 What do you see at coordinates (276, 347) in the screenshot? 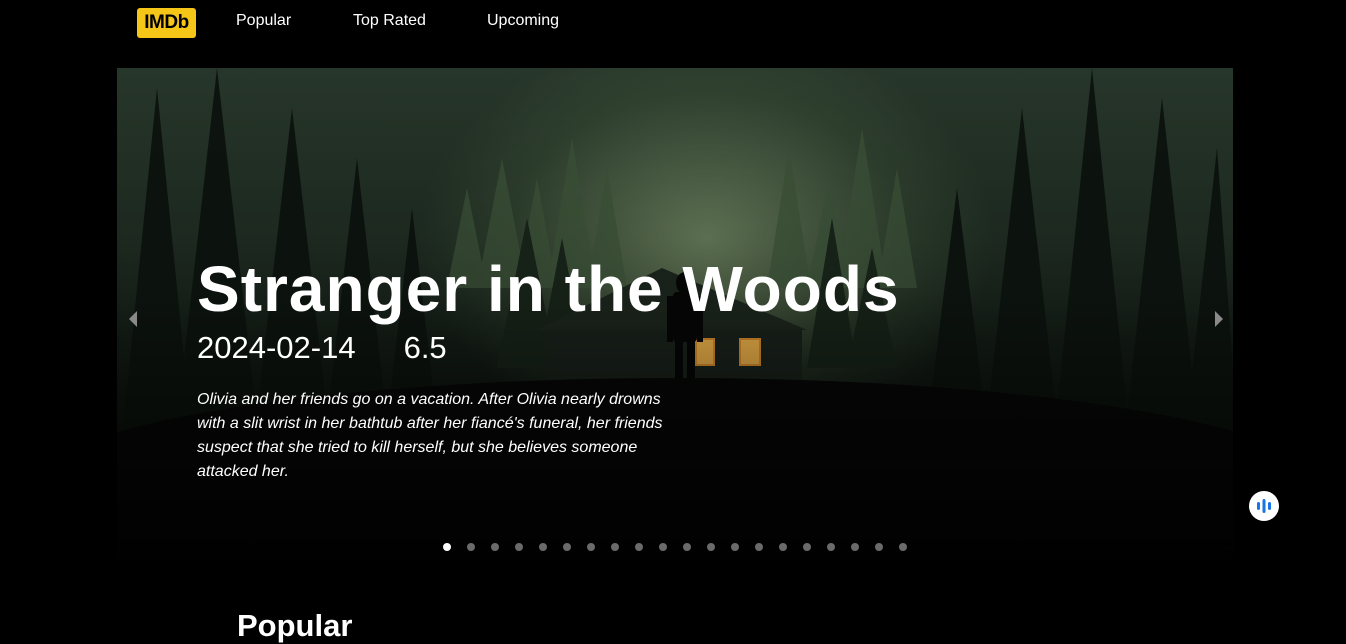
I see `release-date: 2024-02-14` at bounding box center [276, 347].